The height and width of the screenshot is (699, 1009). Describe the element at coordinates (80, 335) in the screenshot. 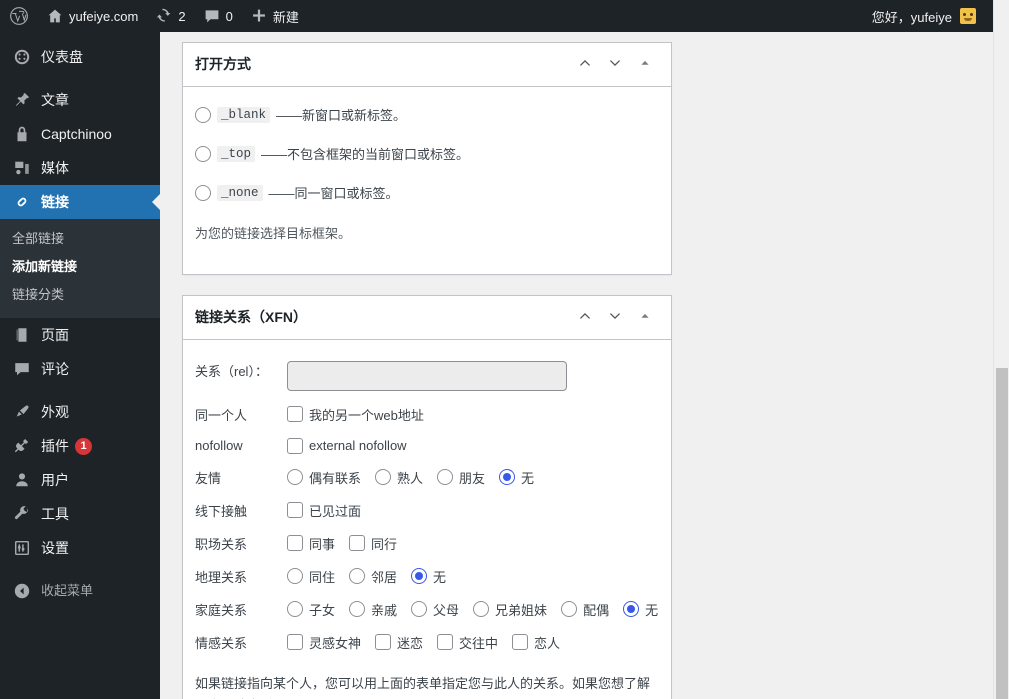

I see `sidebar-item-pages: 页面` at that location.